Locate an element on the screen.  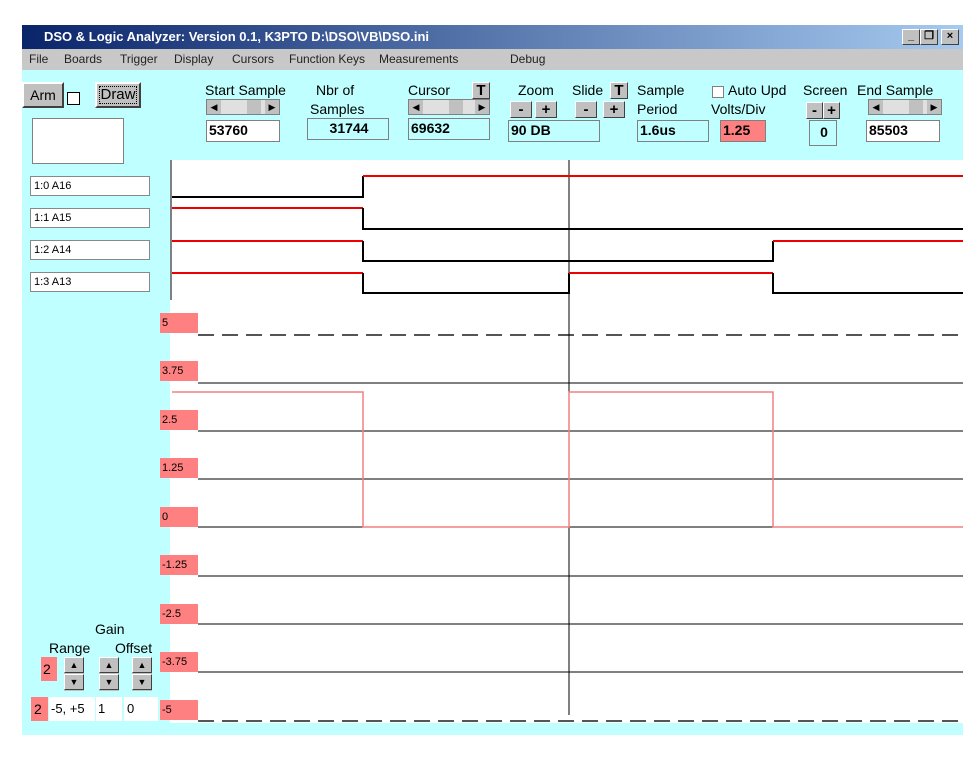
volt-label: 0 is located at coordinates (179, 517).